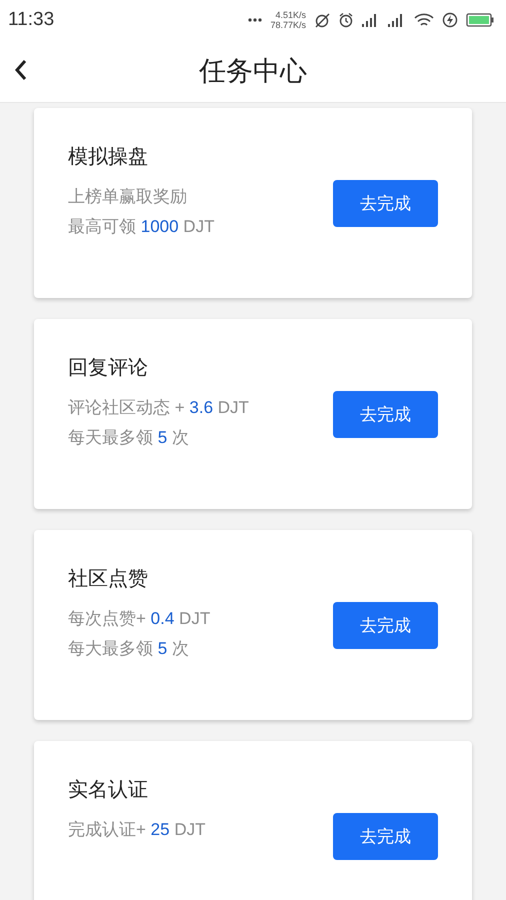 This screenshot has width=506, height=900. I want to click on task-description: 最高可领 1000 DJT, so click(142, 227).